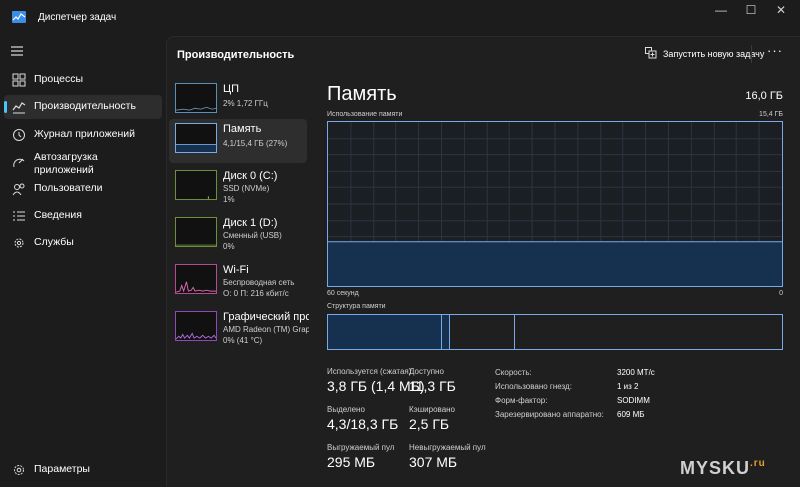  Describe the element at coordinates (196, 138) in the screenshot. I see `memory-thumbnail-graph` at that location.